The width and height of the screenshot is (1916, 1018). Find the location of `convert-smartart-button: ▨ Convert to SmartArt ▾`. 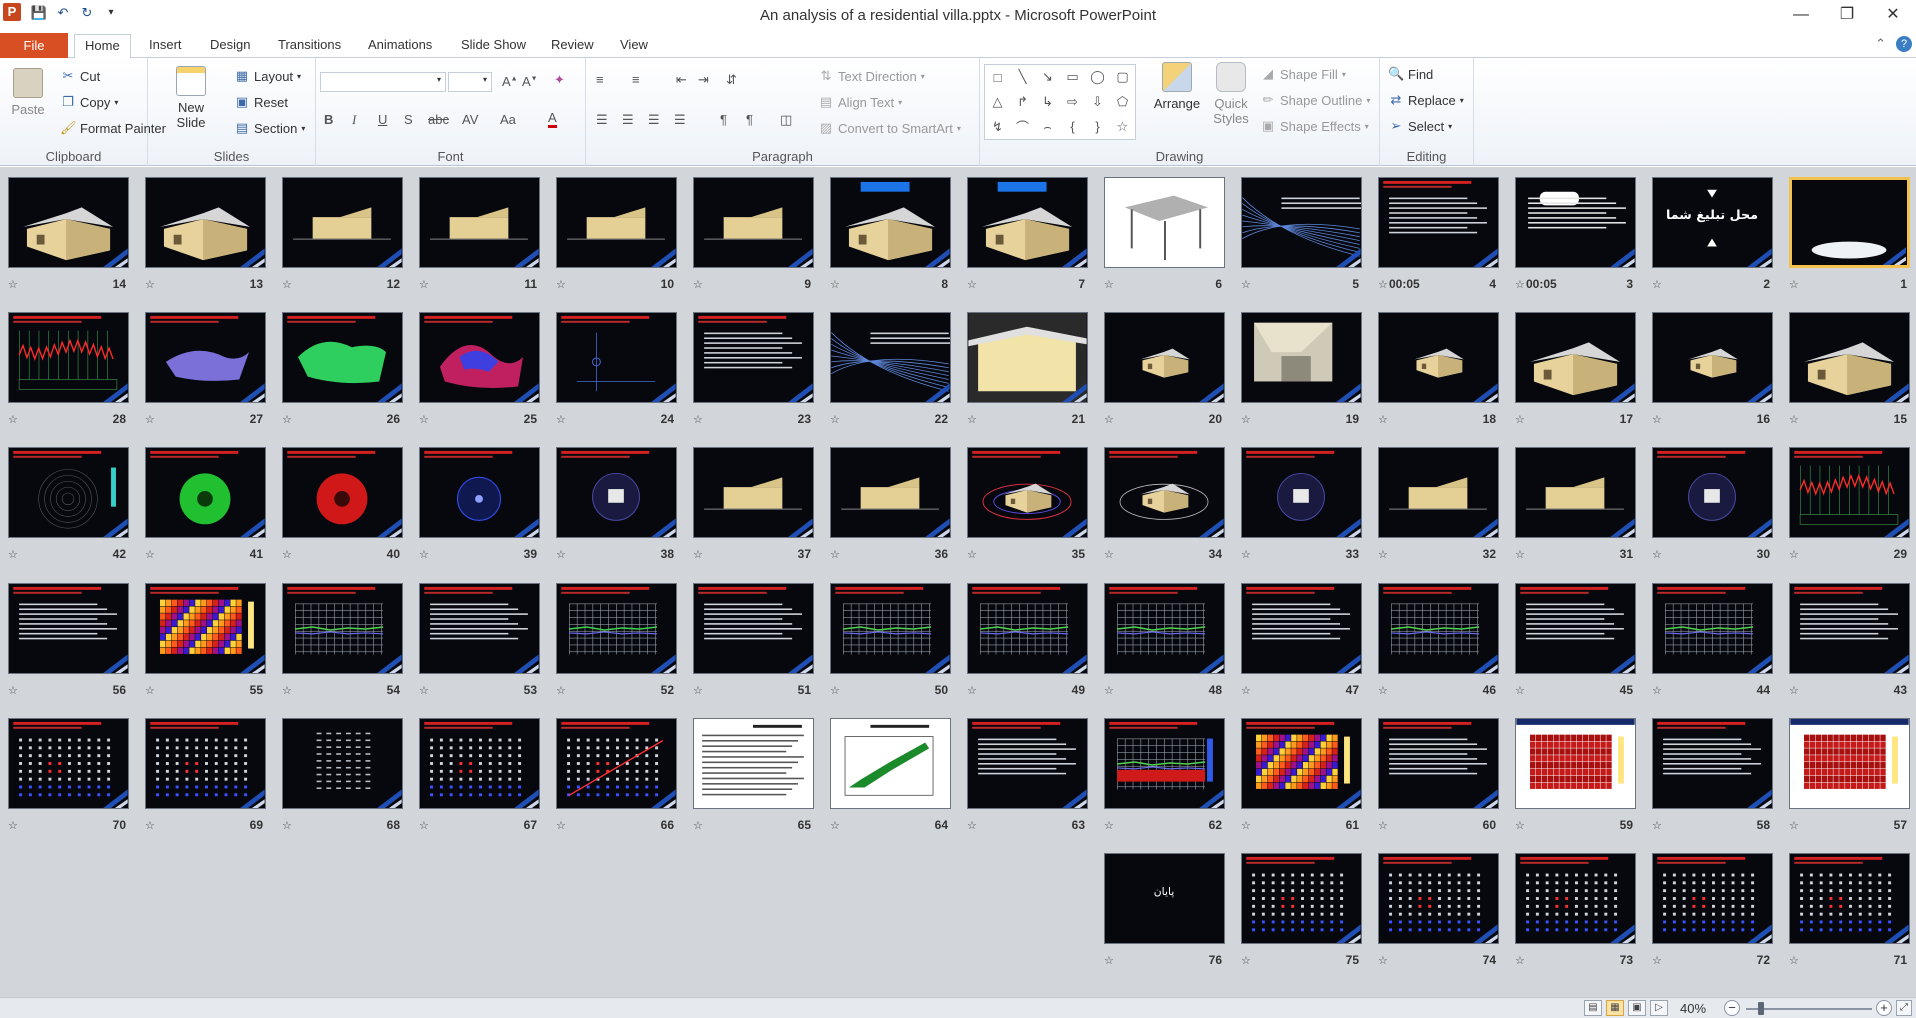

convert-smartart-button: ▨ Convert to SmartArt ▾ is located at coordinates (889, 128).